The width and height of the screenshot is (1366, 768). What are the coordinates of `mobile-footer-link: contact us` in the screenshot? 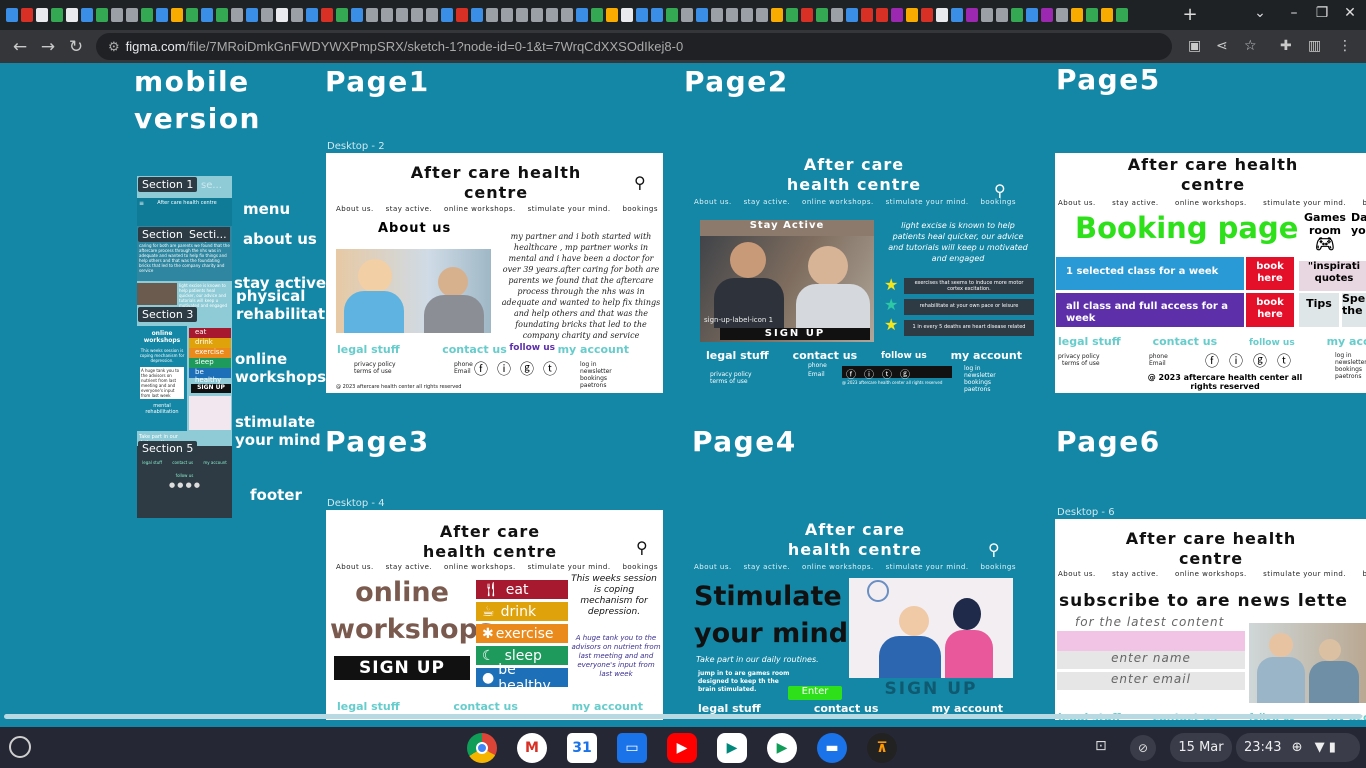 It's located at (182, 462).